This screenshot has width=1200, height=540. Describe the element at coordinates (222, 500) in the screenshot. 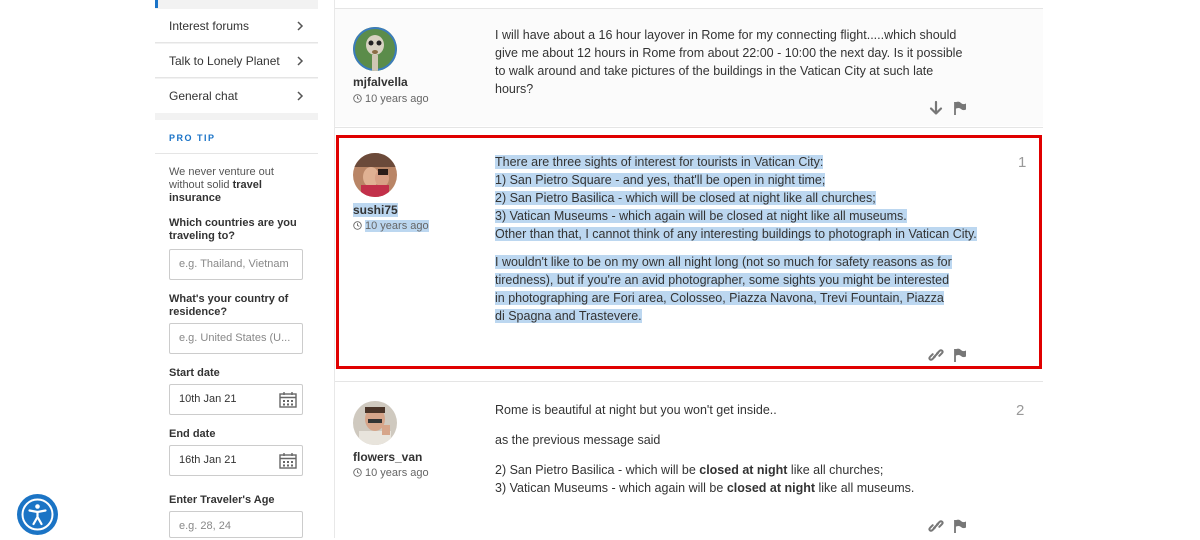

I see `age-label: Enter Traveler's Age` at that location.